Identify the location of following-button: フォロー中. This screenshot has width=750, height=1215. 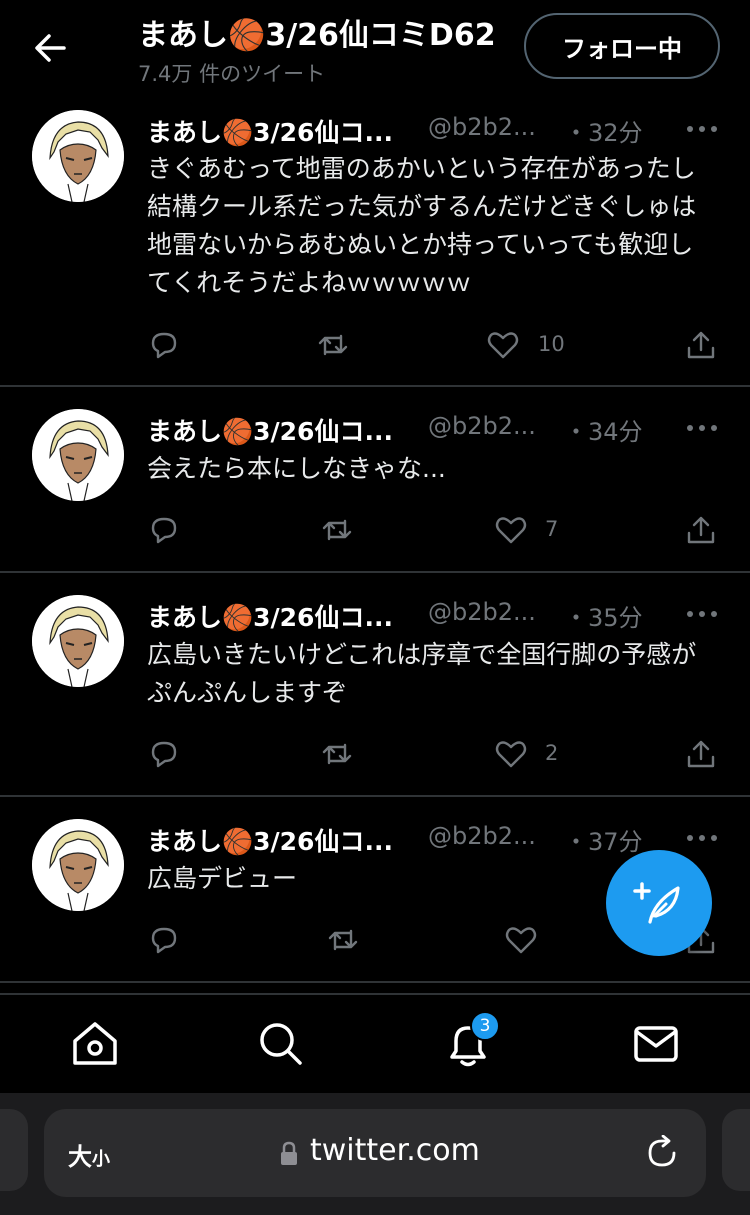
(622, 46).